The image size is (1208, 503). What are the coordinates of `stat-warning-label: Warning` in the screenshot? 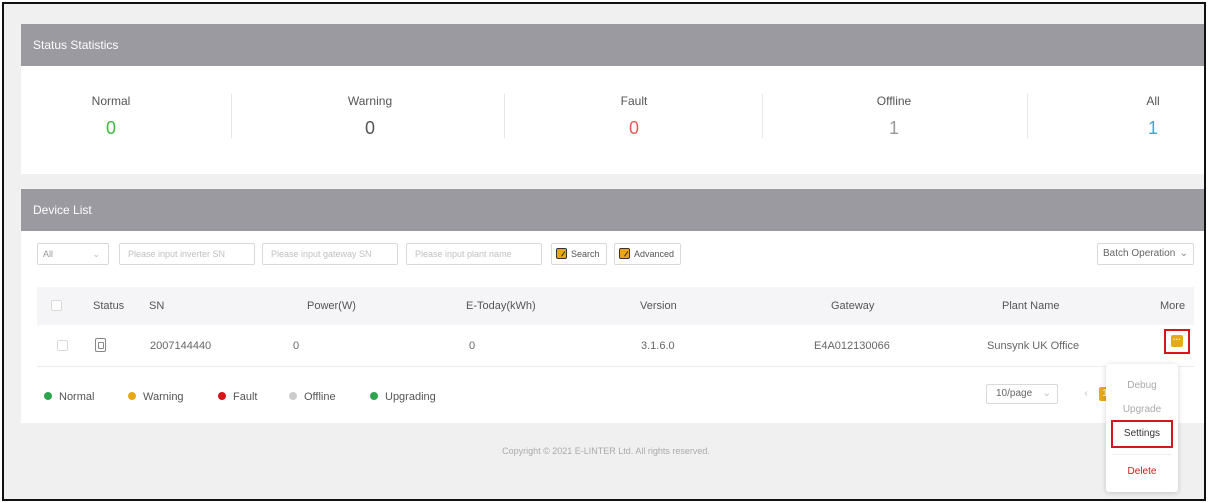 It's located at (370, 101).